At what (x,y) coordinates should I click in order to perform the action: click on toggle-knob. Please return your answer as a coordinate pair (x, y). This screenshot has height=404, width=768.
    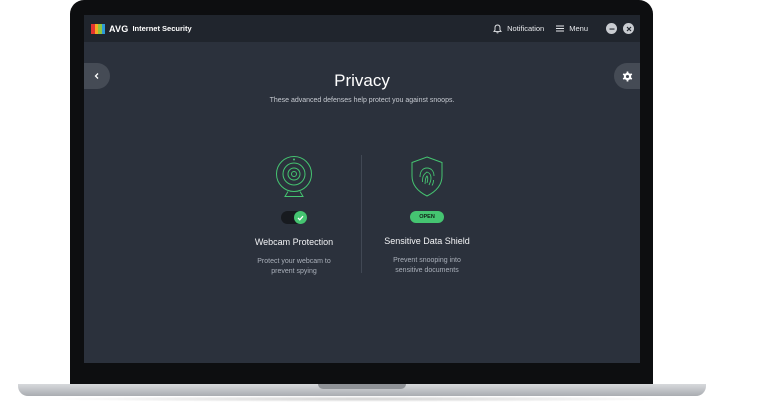
    Looking at the image, I should click on (300, 217).